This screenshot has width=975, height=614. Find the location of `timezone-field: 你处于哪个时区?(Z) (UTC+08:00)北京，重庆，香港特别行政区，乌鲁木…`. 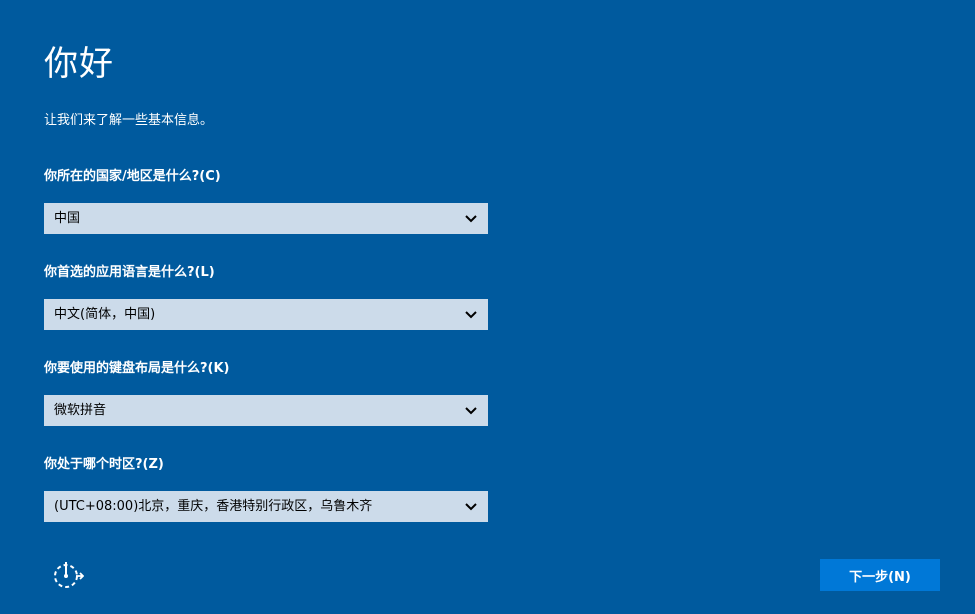

timezone-field: 你处于哪个时区?(Z) (UTC+08:00)北京，重庆，香港特别行政区，乌鲁木… is located at coordinates (266, 489).